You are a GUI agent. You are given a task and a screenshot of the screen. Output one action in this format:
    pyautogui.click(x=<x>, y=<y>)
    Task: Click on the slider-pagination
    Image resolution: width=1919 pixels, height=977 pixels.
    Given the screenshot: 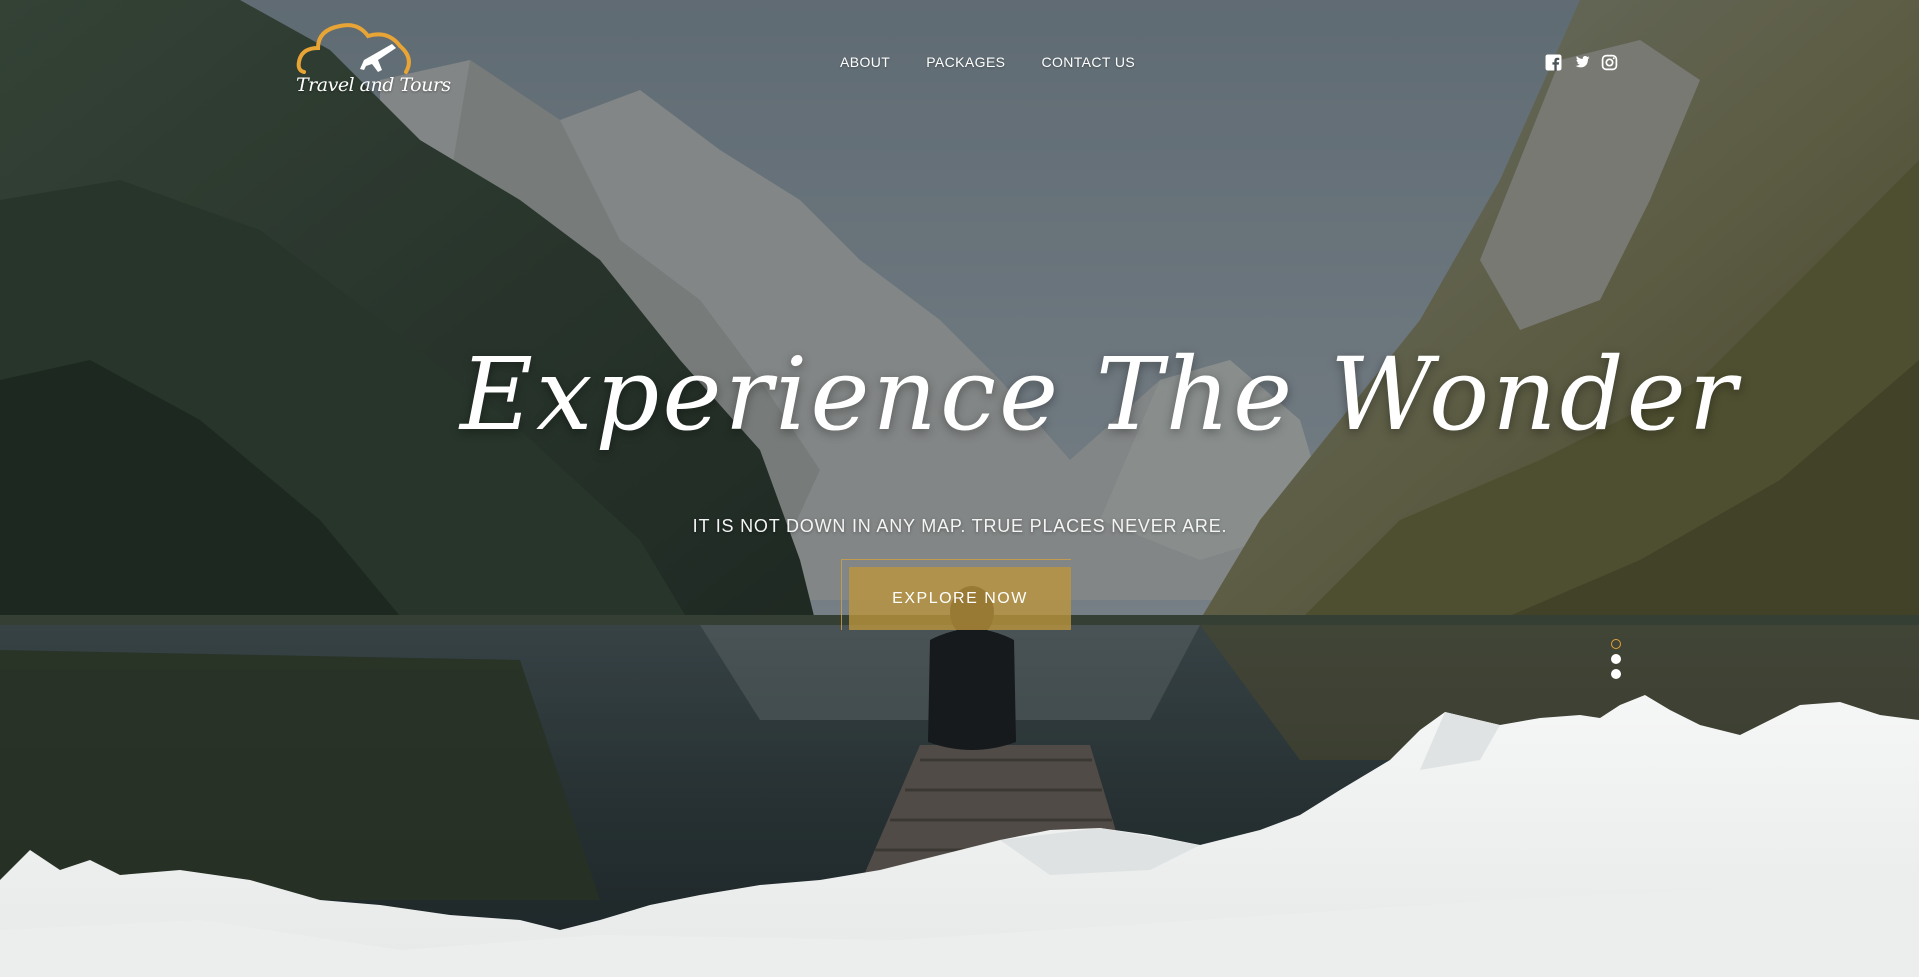 What is the action you would take?
    pyautogui.click(x=1617, y=661)
    